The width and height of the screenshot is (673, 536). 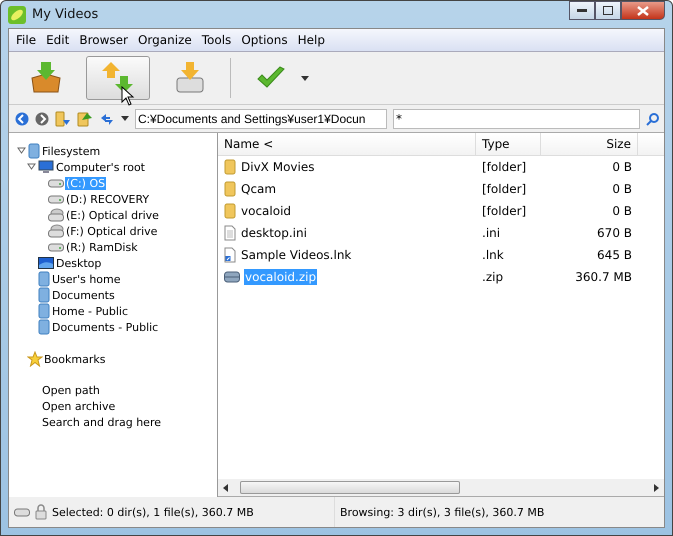 What do you see at coordinates (90, 311) in the screenshot?
I see `tree-item: Home - Public` at bounding box center [90, 311].